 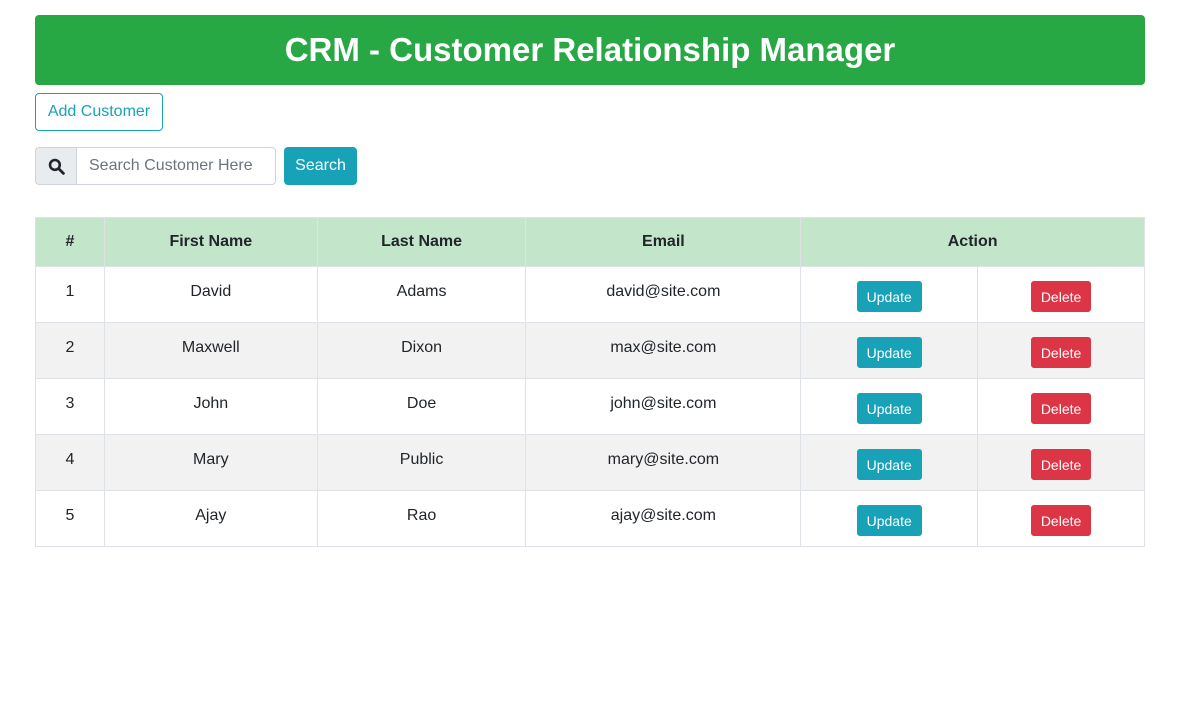 I want to click on last-name-cell: Dixon, so click(x=421, y=350).